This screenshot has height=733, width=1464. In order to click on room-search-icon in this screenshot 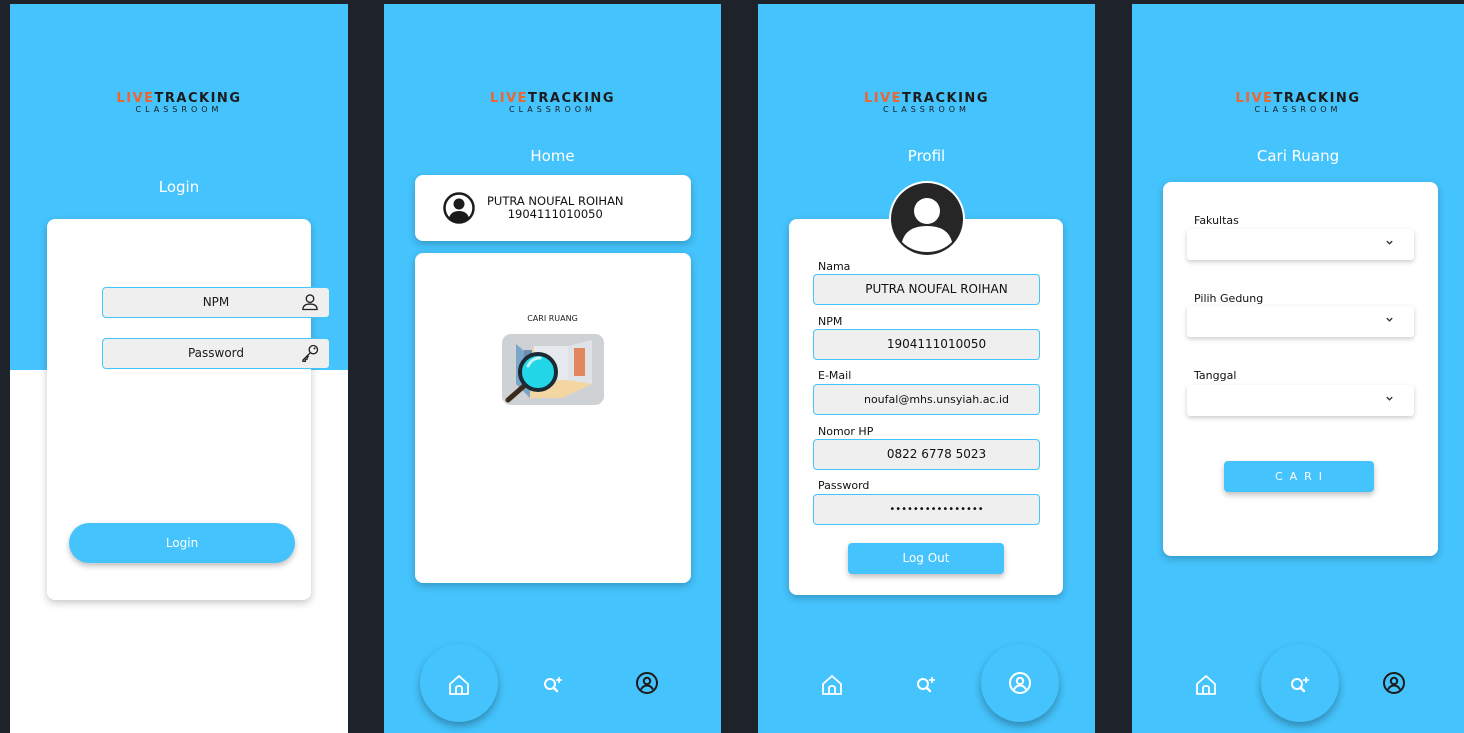, I will do `click(553, 369)`.